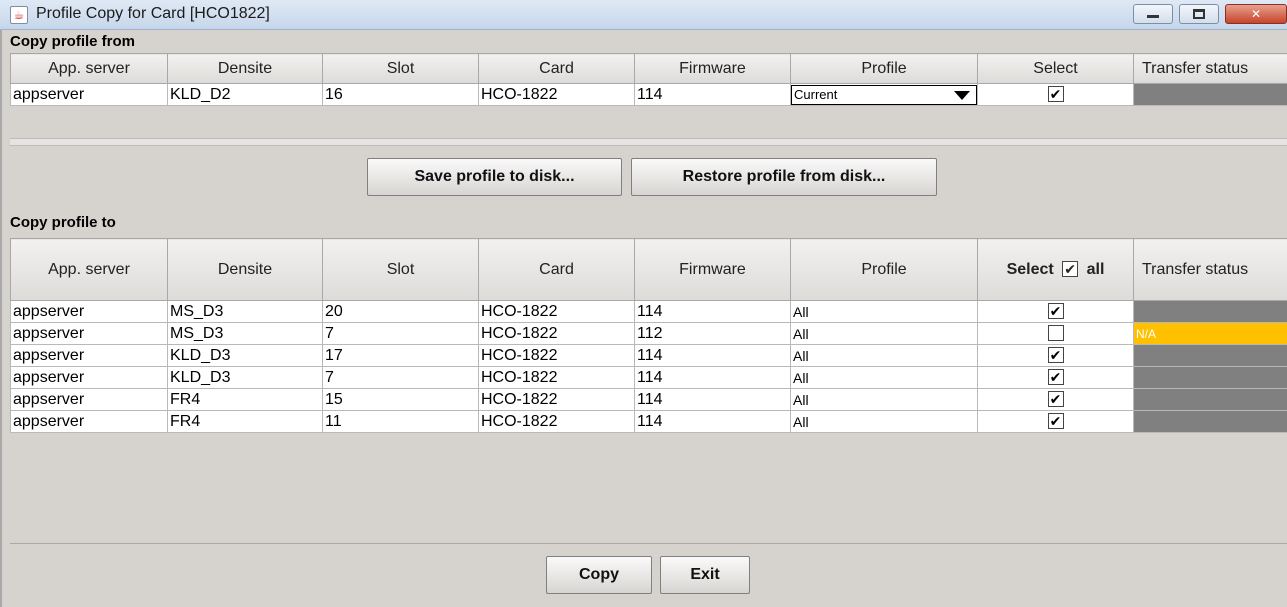  What do you see at coordinates (648, 142) in the screenshot?
I see `table-scroll-strip` at bounding box center [648, 142].